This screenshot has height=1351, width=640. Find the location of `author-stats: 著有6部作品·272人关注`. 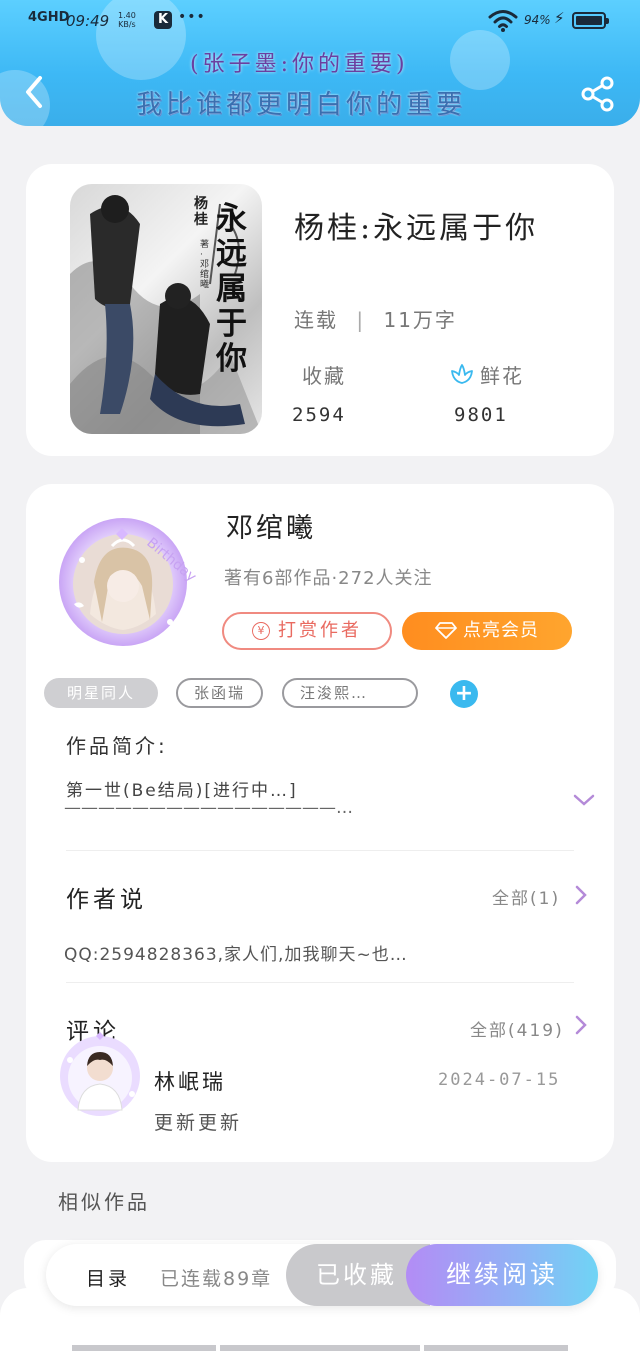

author-stats: 著有6部作品·272人关注 is located at coordinates (328, 578).